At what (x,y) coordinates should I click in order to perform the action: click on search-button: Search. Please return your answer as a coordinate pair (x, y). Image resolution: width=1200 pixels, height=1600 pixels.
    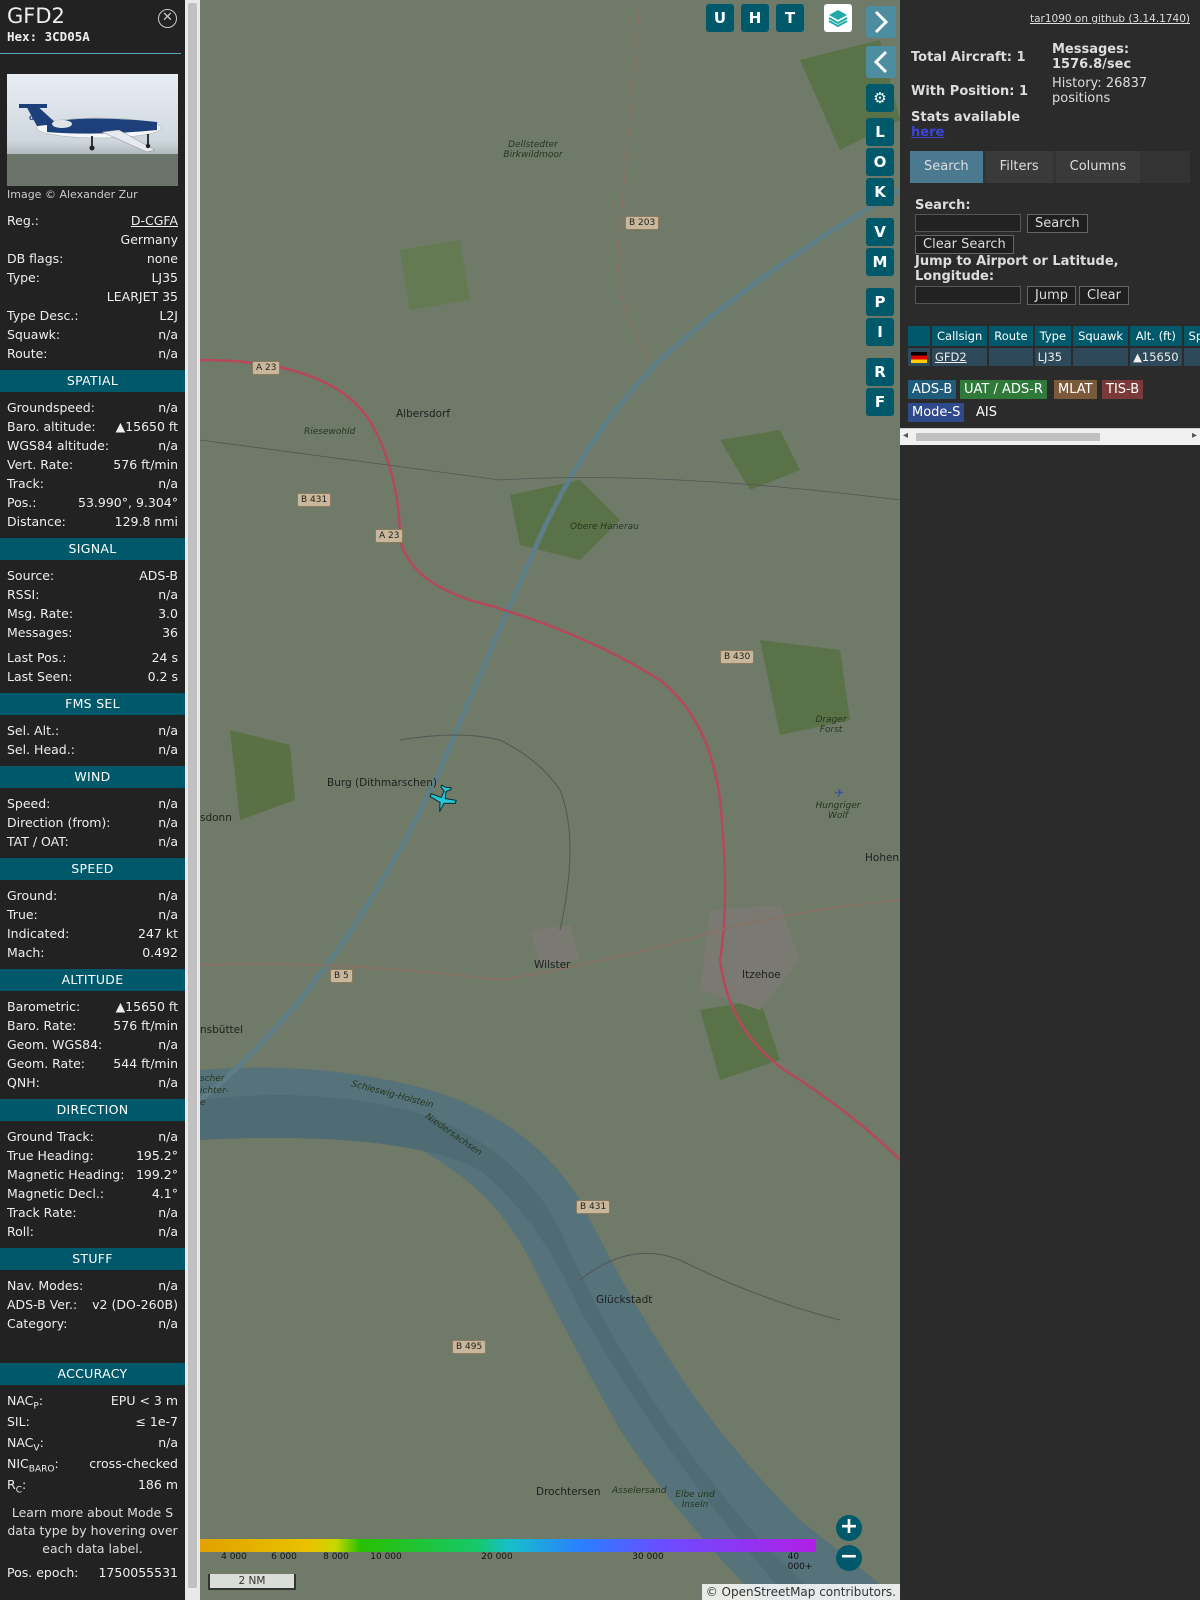
    Looking at the image, I should click on (1057, 223).